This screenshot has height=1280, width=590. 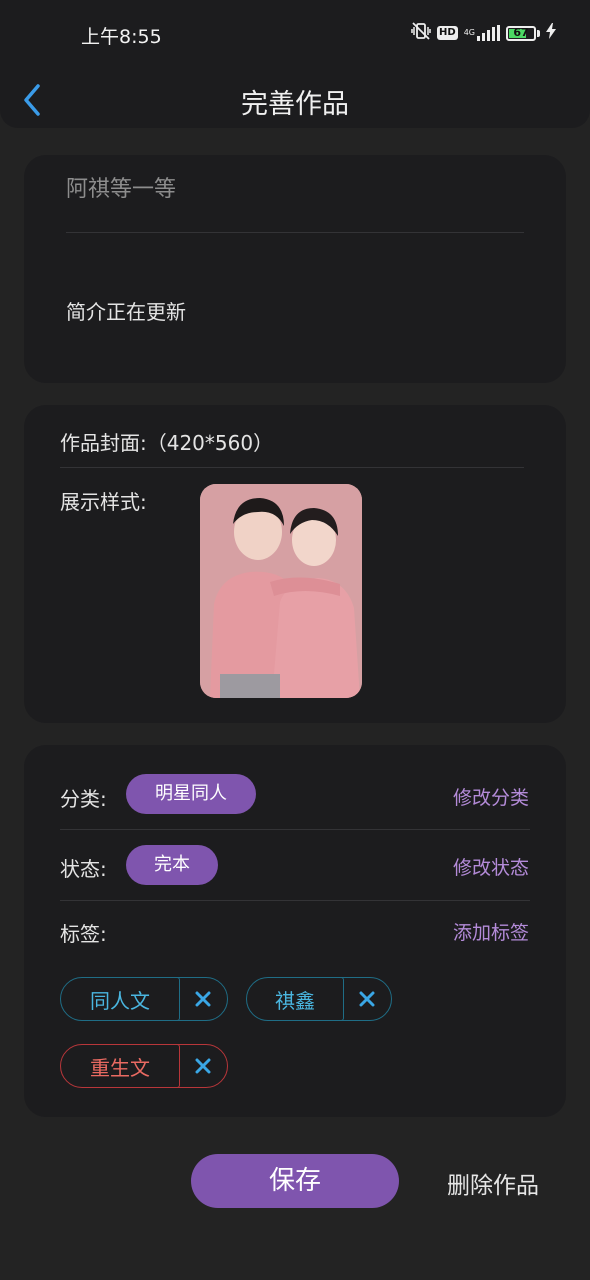 I want to click on battery-level: 67, so click(x=521, y=32).